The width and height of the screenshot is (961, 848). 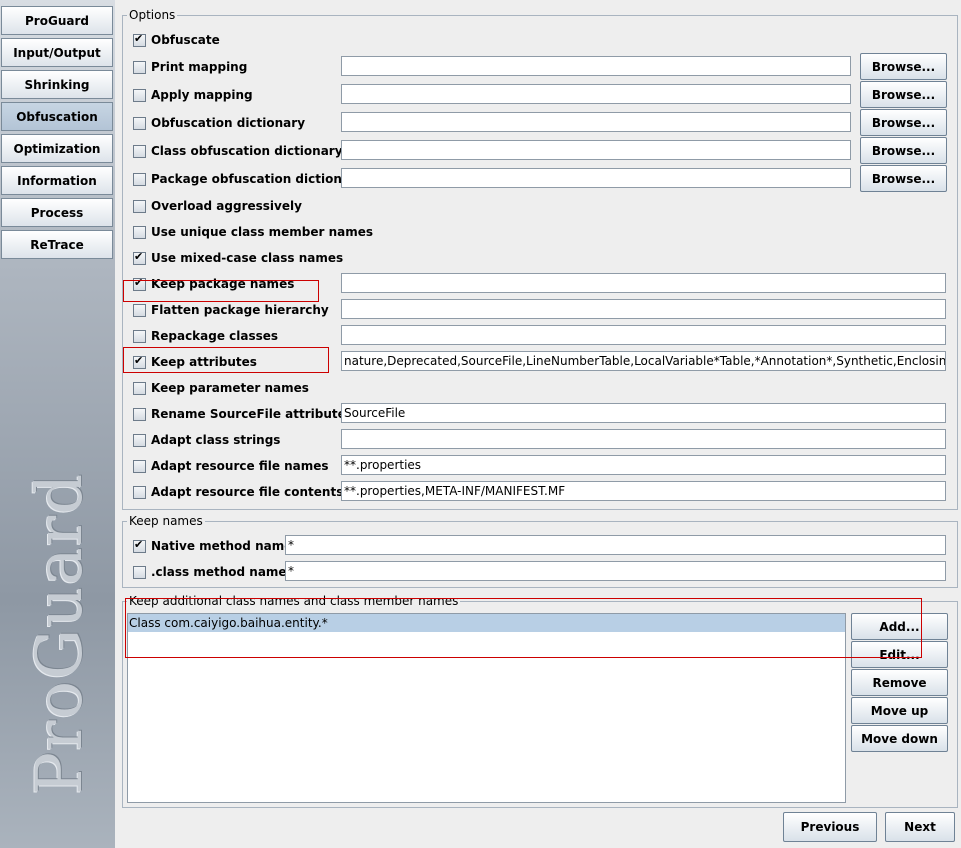 What do you see at coordinates (226, 206) in the screenshot?
I see `option-label: Overload aggressively` at bounding box center [226, 206].